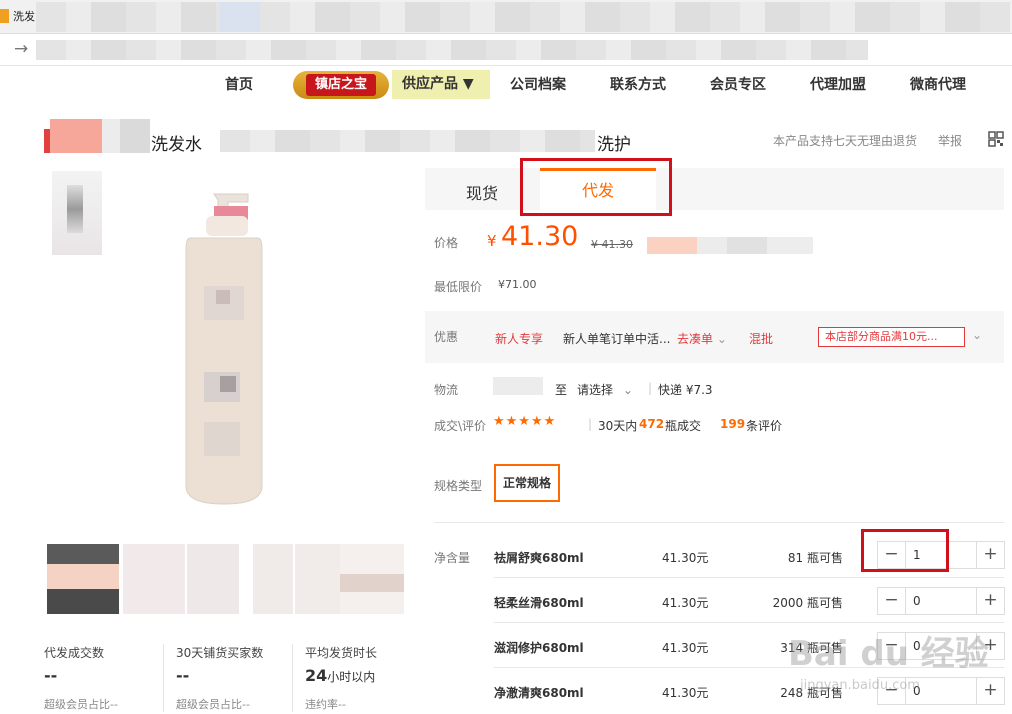 The image size is (1012, 714). Describe the element at coordinates (540, 236) in the screenshot. I see `price-value: 41.30` at that location.